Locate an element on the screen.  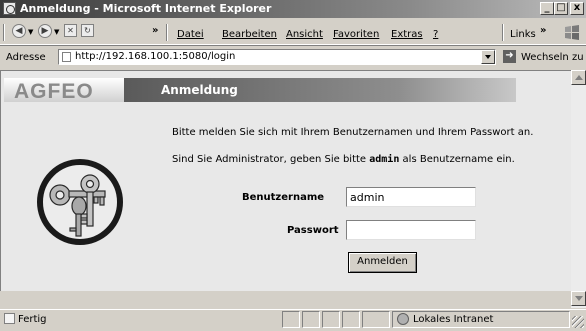
stop-icon: ✕ is located at coordinates (70, 30).